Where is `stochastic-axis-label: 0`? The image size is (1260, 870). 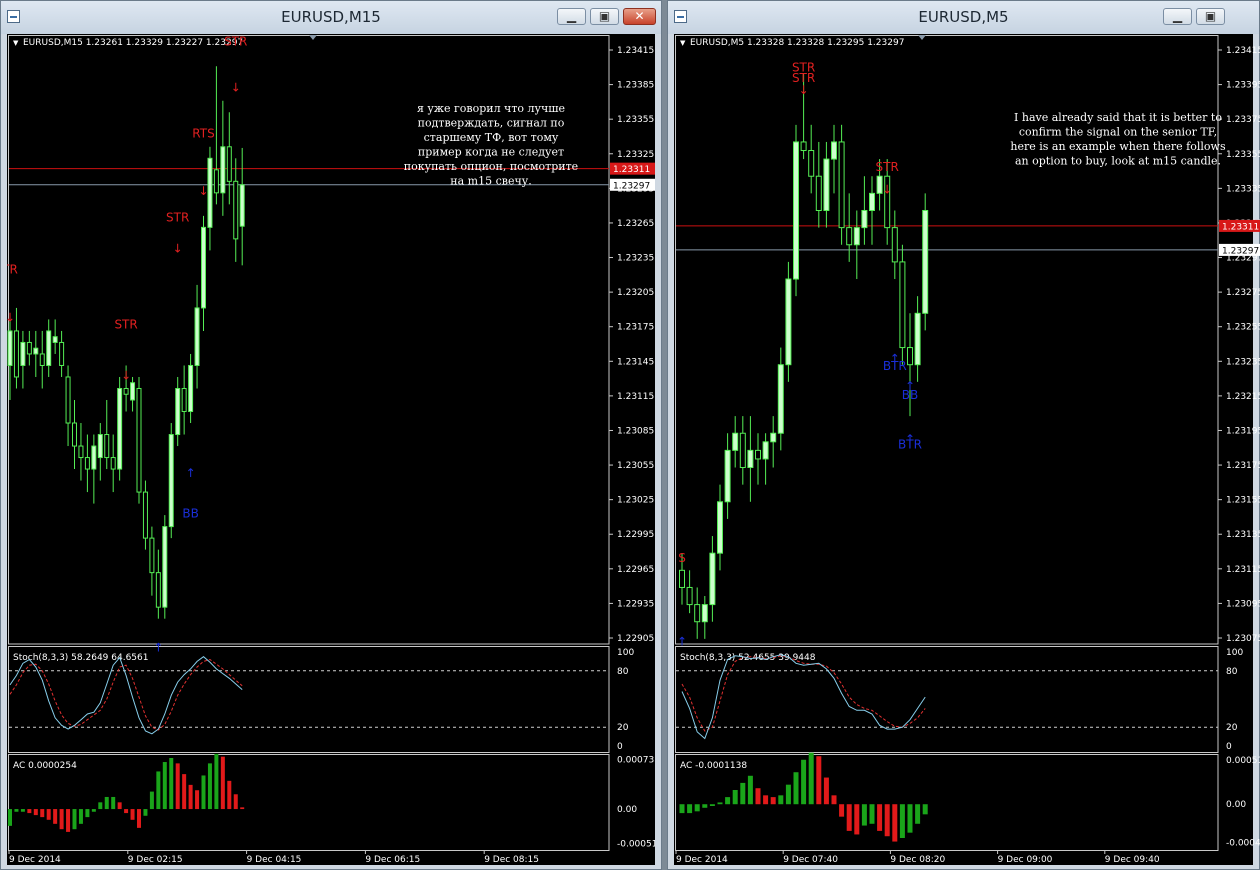 stochastic-axis-label: 0 is located at coordinates (620, 747).